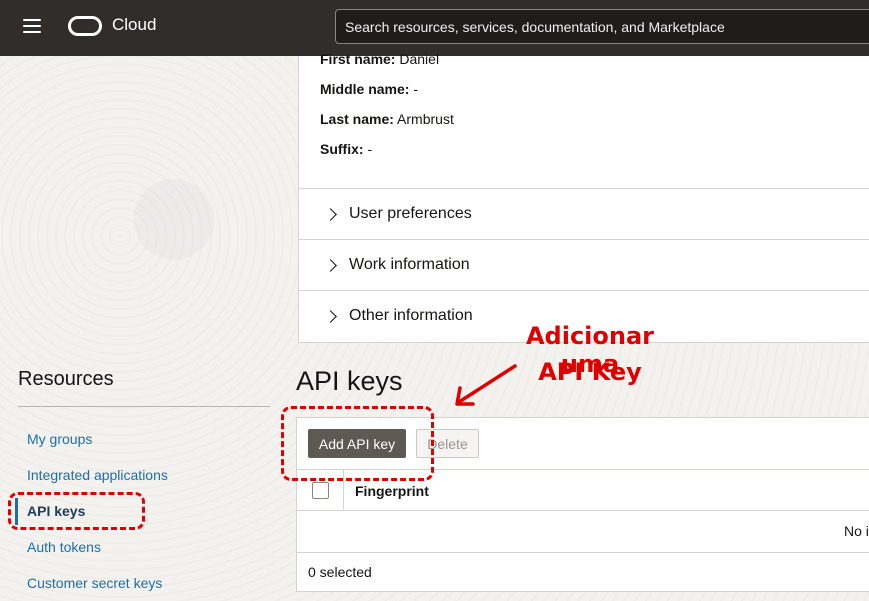  I want to click on annotation-highlight-api-keys, so click(76, 511).